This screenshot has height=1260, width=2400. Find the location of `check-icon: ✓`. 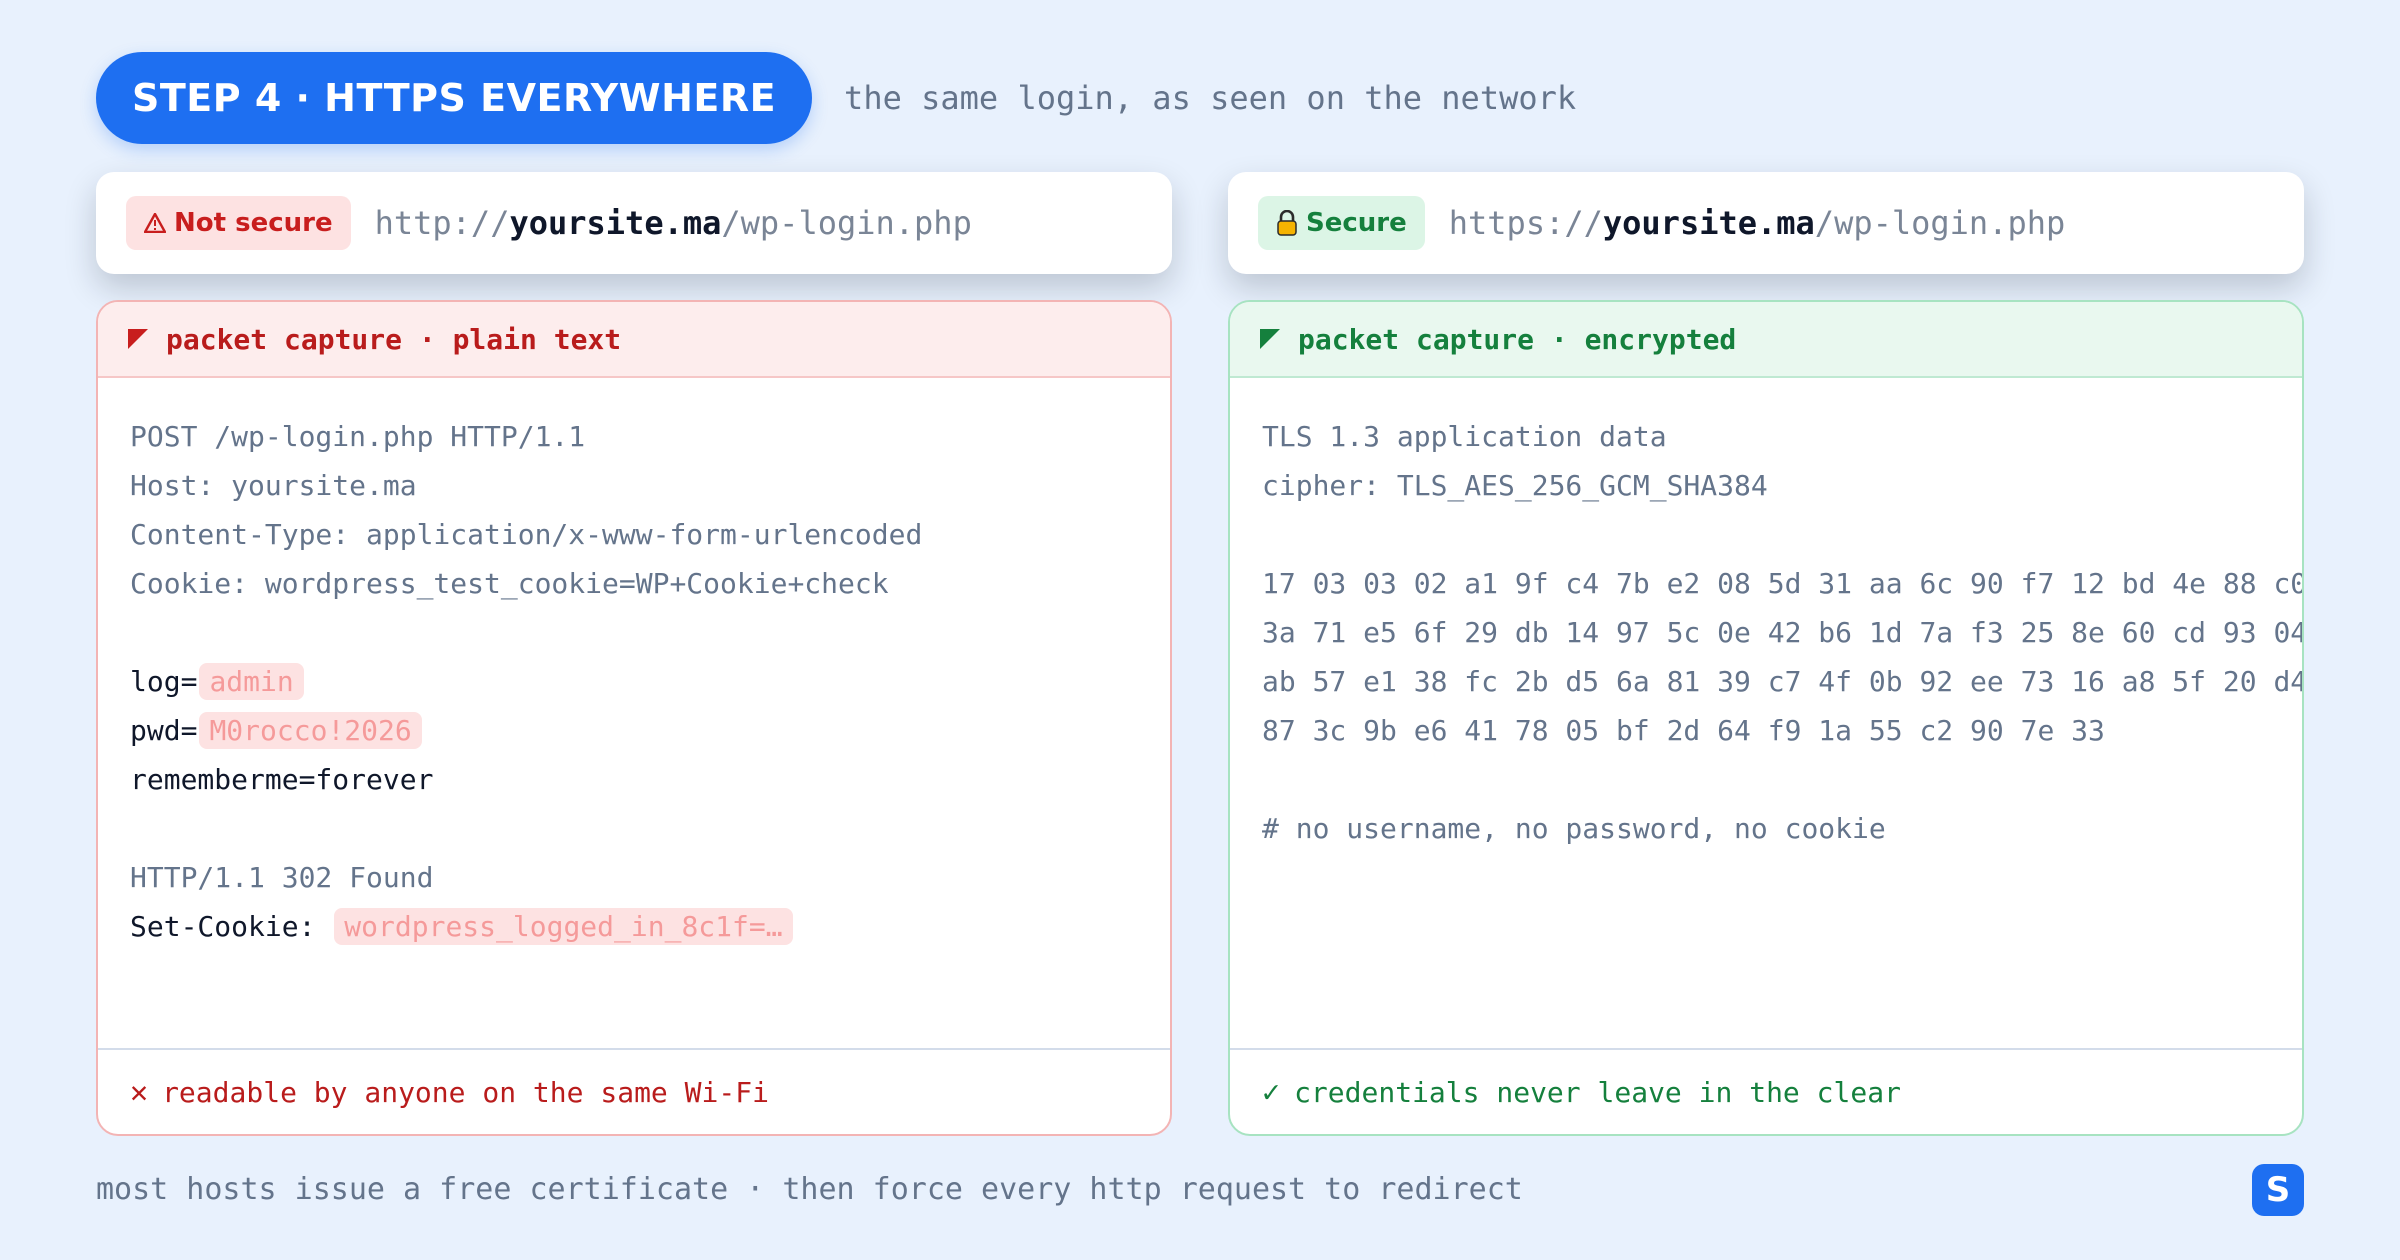

check-icon: ✓ is located at coordinates (1271, 1092).